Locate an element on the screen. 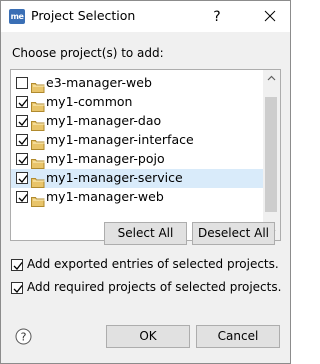 The image size is (320, 364). project-name: my1-manager-interface is located at coordinates (120, 139).